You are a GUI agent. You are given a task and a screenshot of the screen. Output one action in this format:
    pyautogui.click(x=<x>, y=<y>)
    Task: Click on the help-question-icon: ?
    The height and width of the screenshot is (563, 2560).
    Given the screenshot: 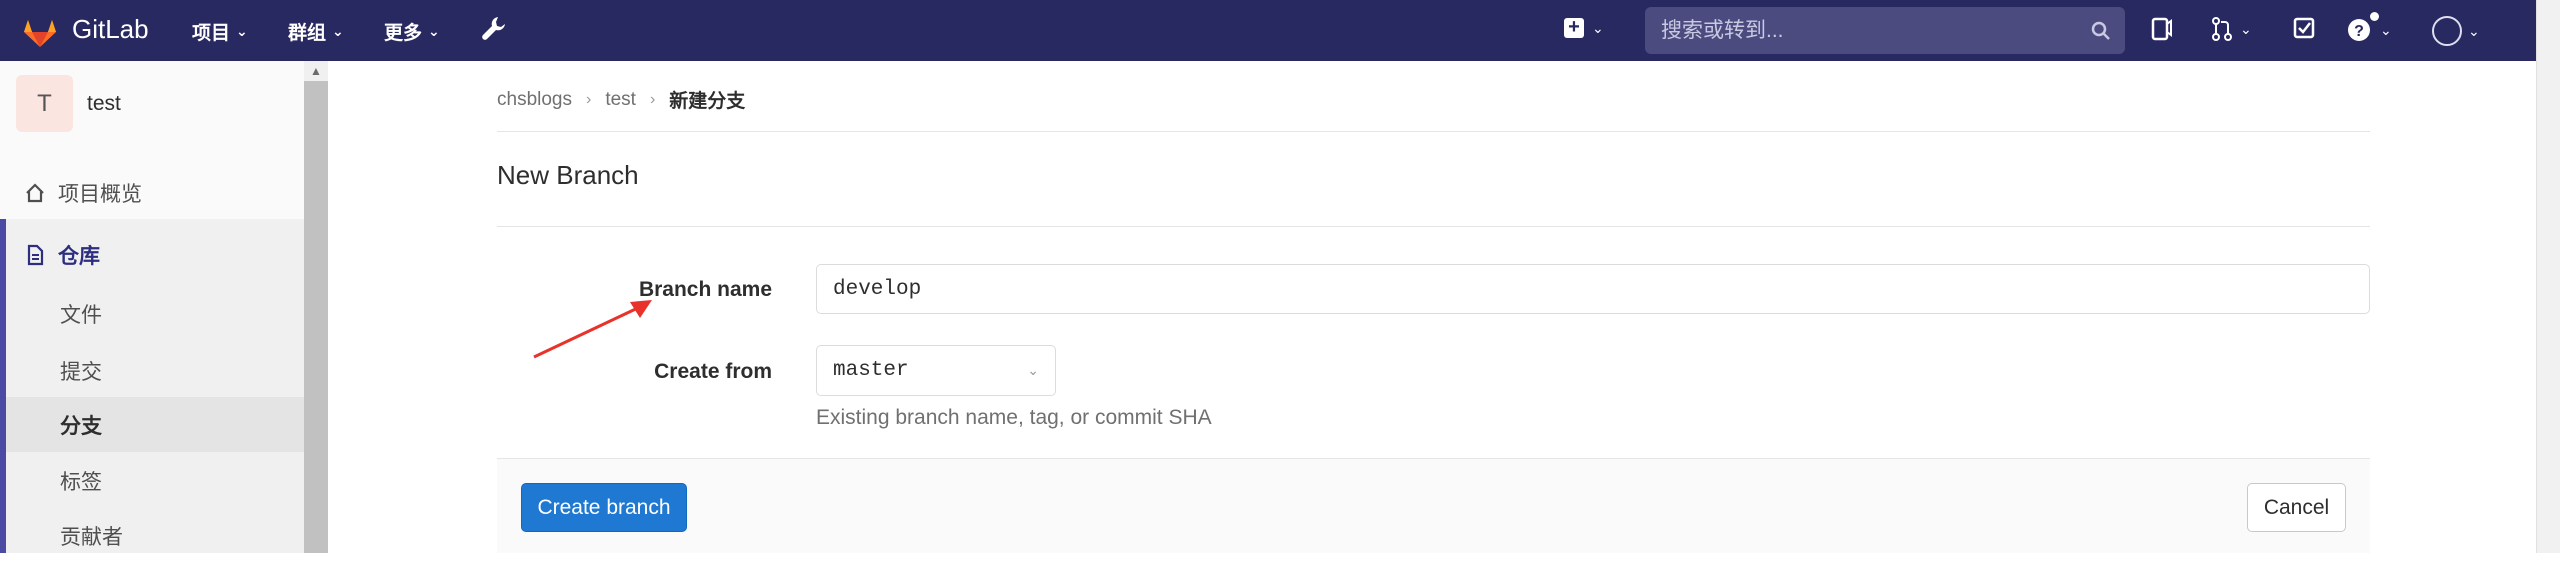 What is the action you would take?
    pyautogui.click(x=2359, y=30)
    